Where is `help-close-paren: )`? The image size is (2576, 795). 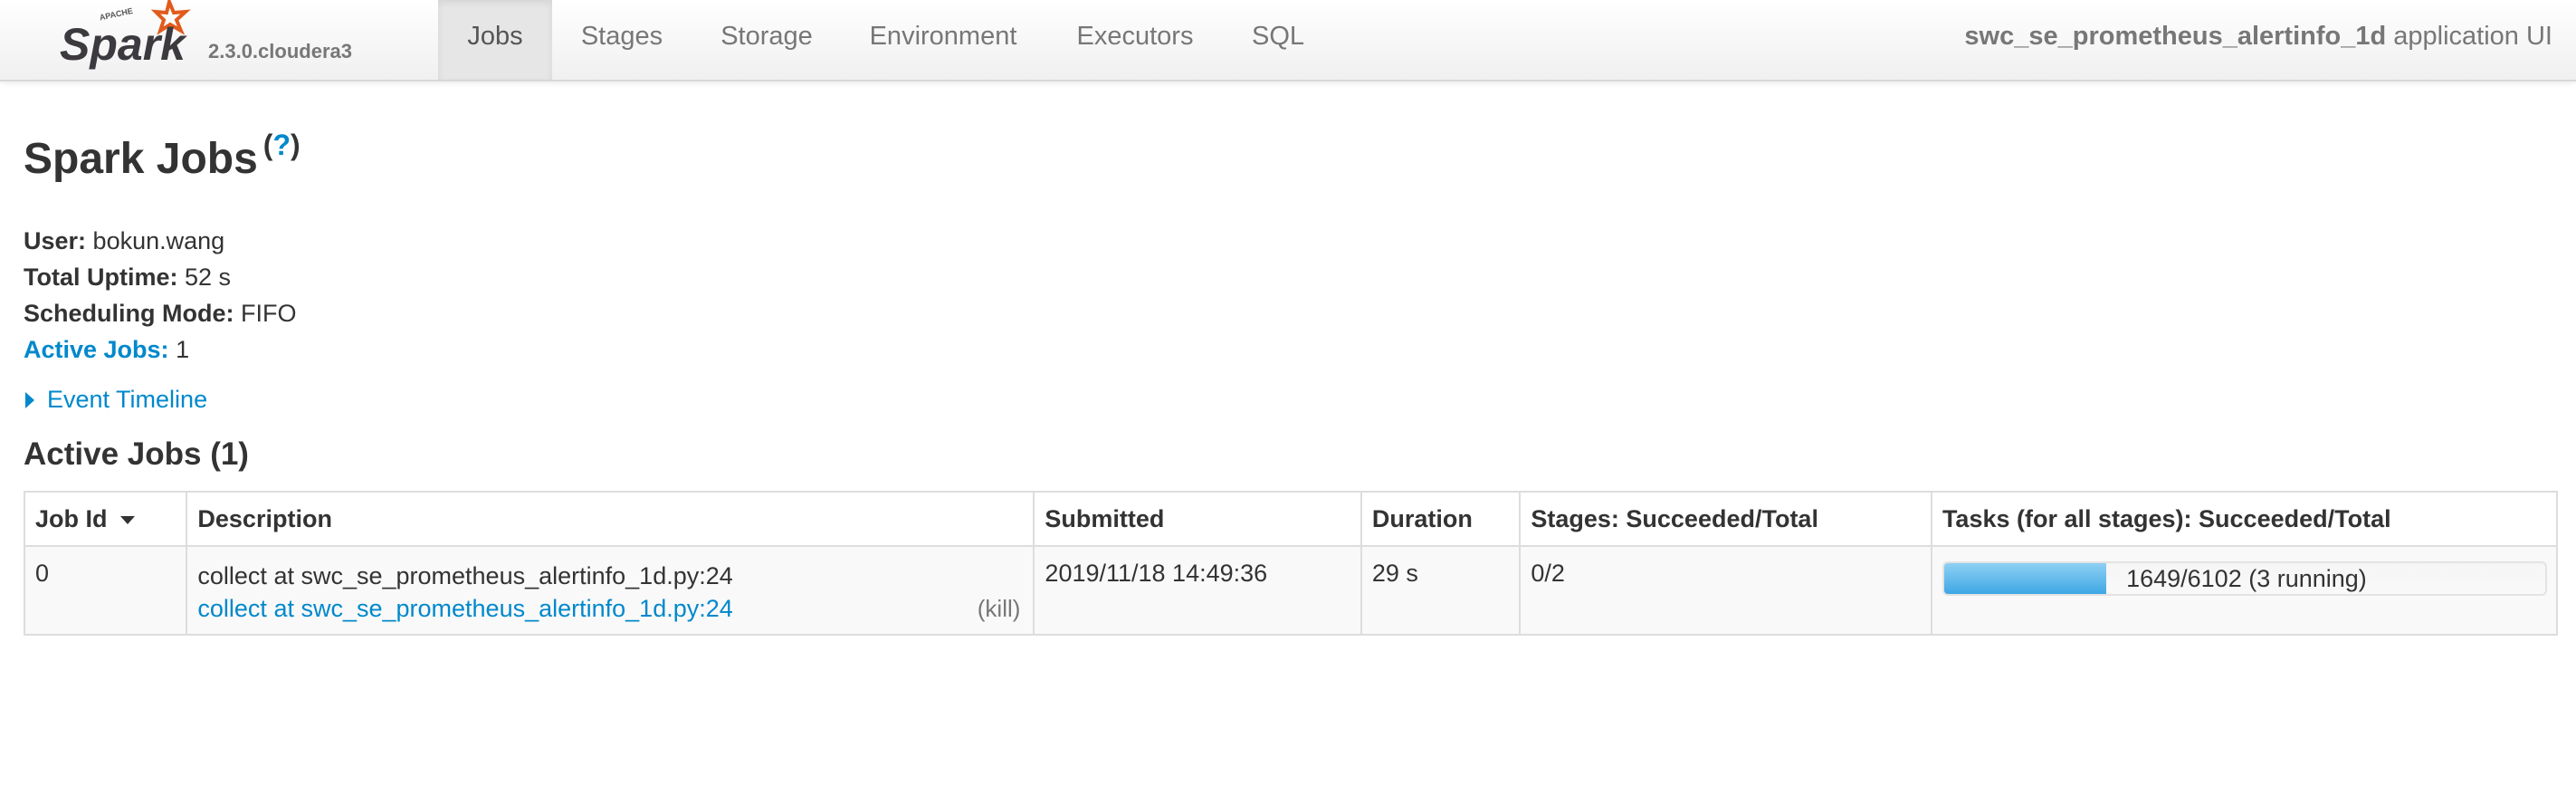 help-close-paren: ) is located at coordinates (295, 145).